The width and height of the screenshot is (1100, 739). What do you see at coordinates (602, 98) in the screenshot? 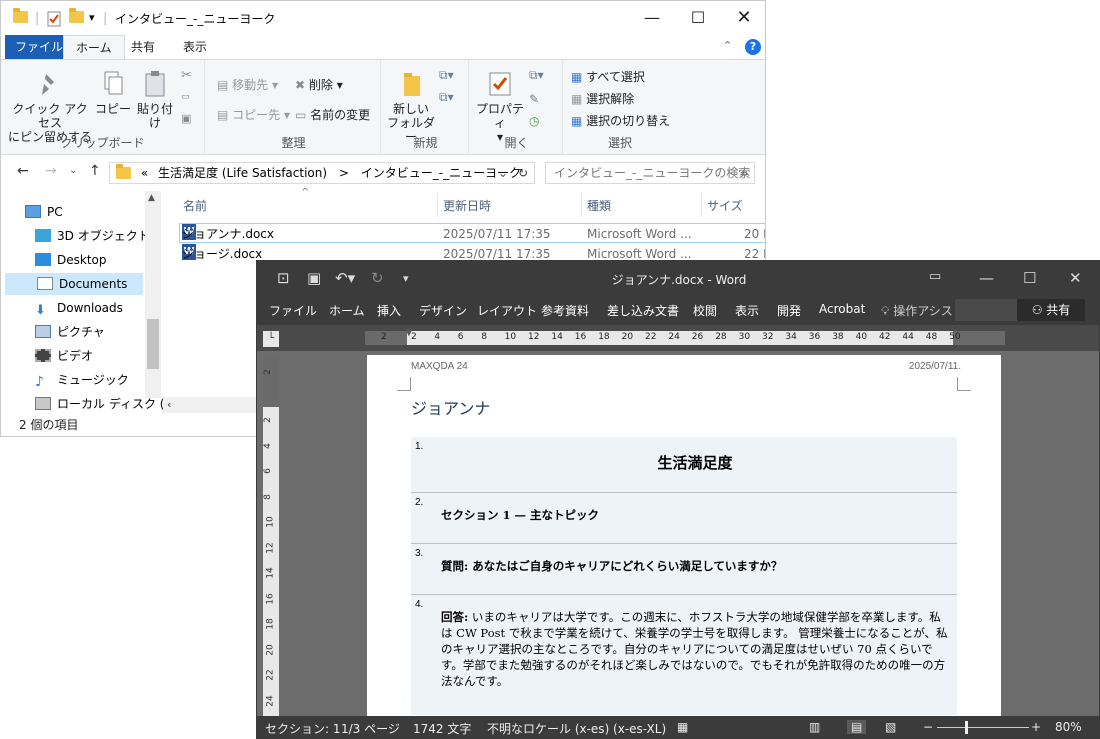
I see `select-none-button: ▦ 選択解除` at bounding box center [602, 98].